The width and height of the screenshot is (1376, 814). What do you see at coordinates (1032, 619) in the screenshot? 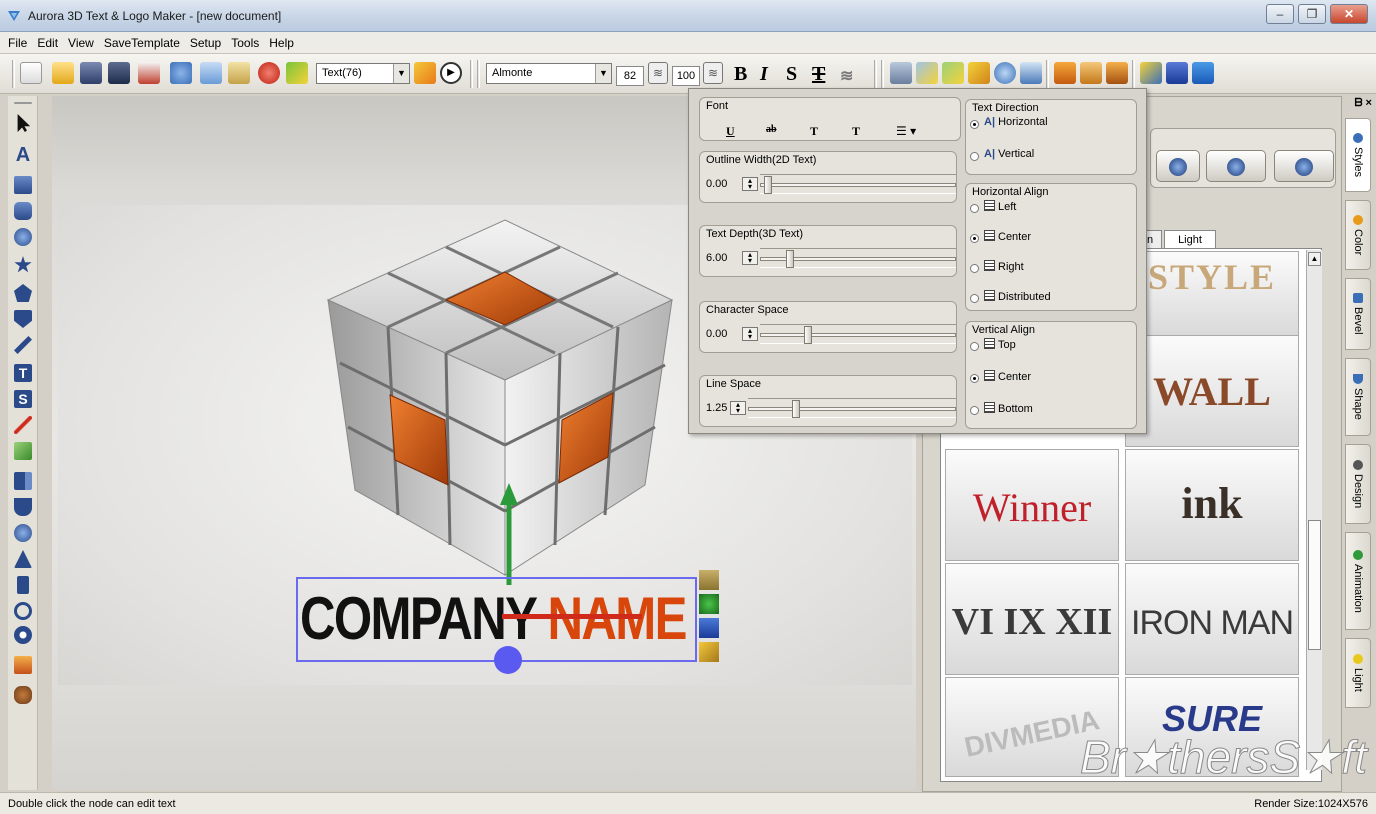
I see `style-thumb-roman: VI IX XII` at bounding box center [1032, 619].